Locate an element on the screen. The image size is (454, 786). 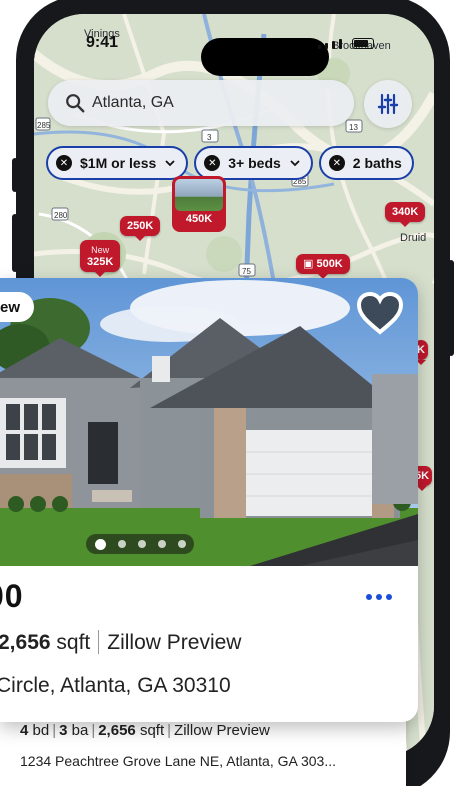
listing-meta: 2,656 sqft Zillow Preview is located at coordinates (120, 642).